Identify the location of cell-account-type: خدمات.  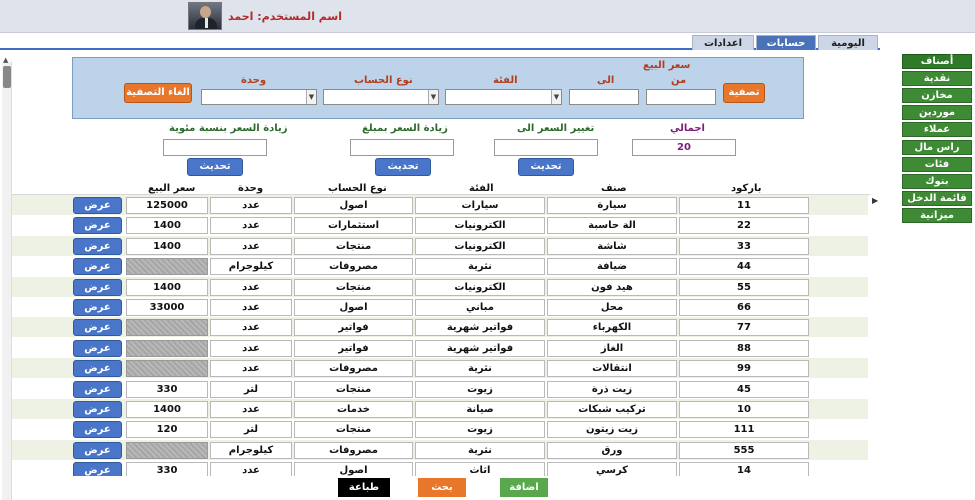
(353, 409).